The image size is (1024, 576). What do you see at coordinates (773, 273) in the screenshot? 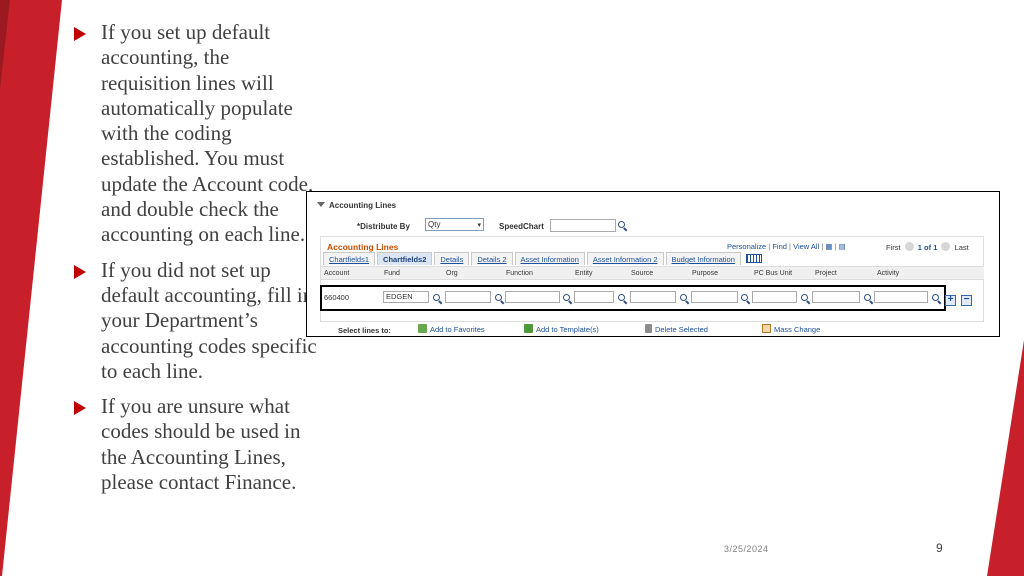
I see `column-header: PC Bus Unit` at bounding box center [773, 273].